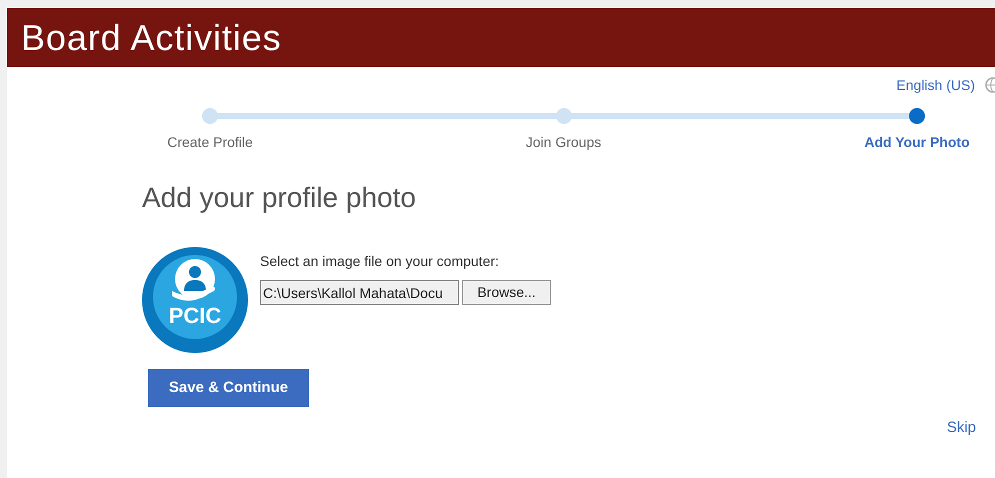 The image size is (995, 478). Describe the element at coordinates (917, 142) in the screenshot. I see `step-label: Add Your Photo` at that location.